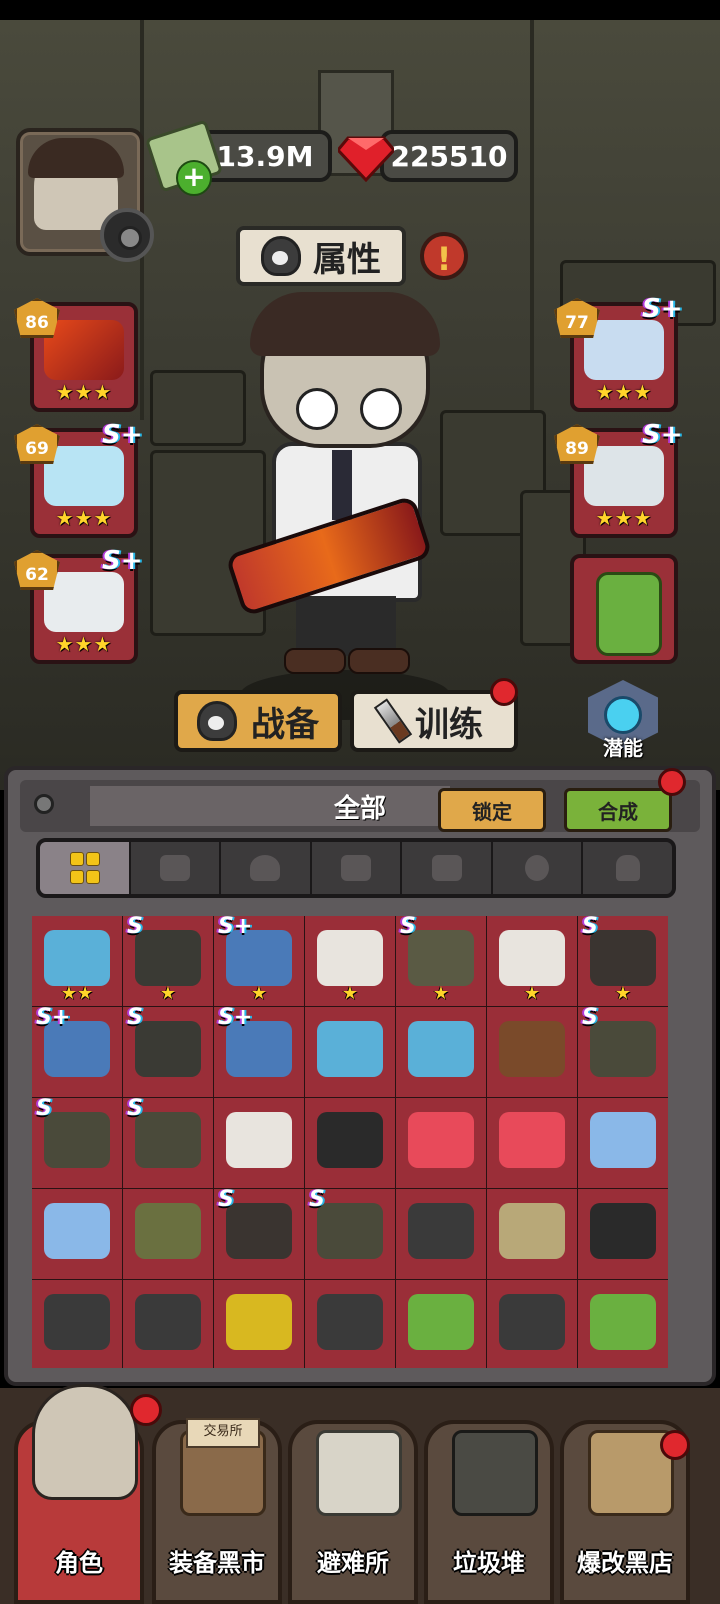 This screenshot has height=1604, width=720. What do you see at coordinates (444, 256) in the screenshot?
I see `alert-icon: !` at bounding box center [444, 256].